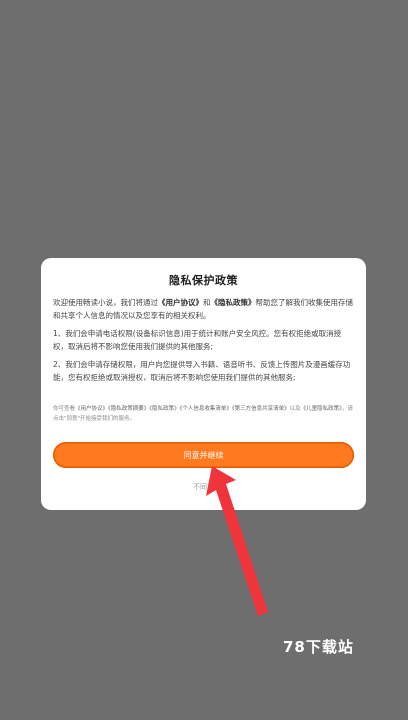 This screenshot has height=720, width=408. Describe the element at coordinates (318, 647) in the screenshot. I see `watermark: 78下载站` at that location.